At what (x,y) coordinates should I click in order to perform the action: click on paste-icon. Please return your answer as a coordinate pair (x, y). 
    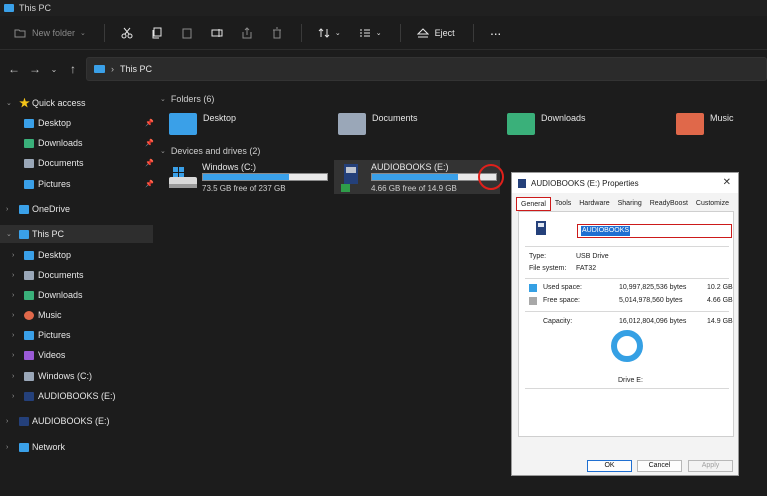
    Looking at the image, I should click on (187, 33).